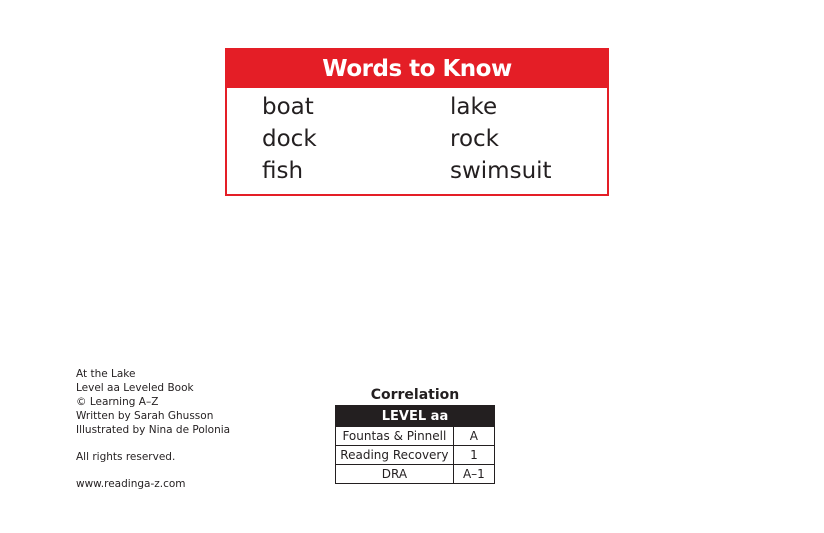 Image resolution: width=824 pixels, height=533 pixels. I want to click on table-row: Reading Recovery 1, so click(415, 455).